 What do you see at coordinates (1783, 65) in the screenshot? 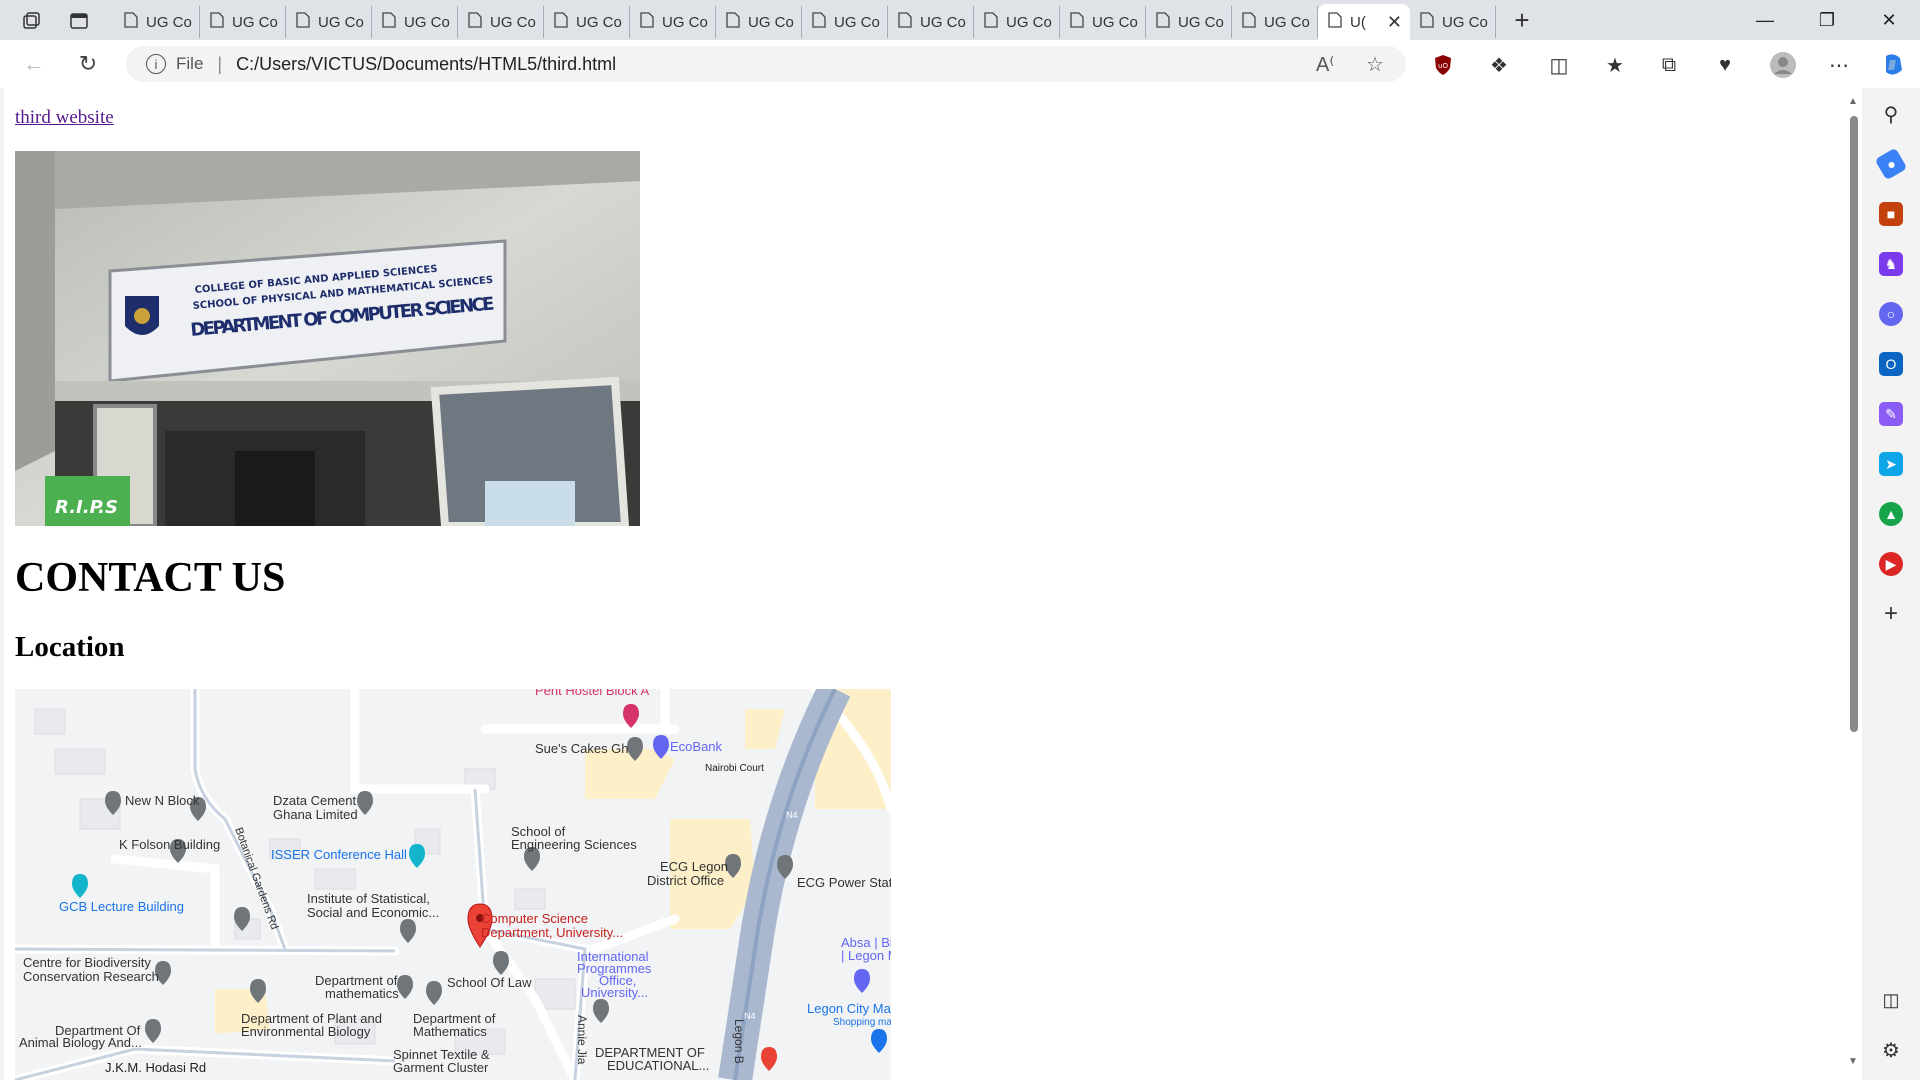
I see `profile-avatar` at bounding box center [1783, 65].